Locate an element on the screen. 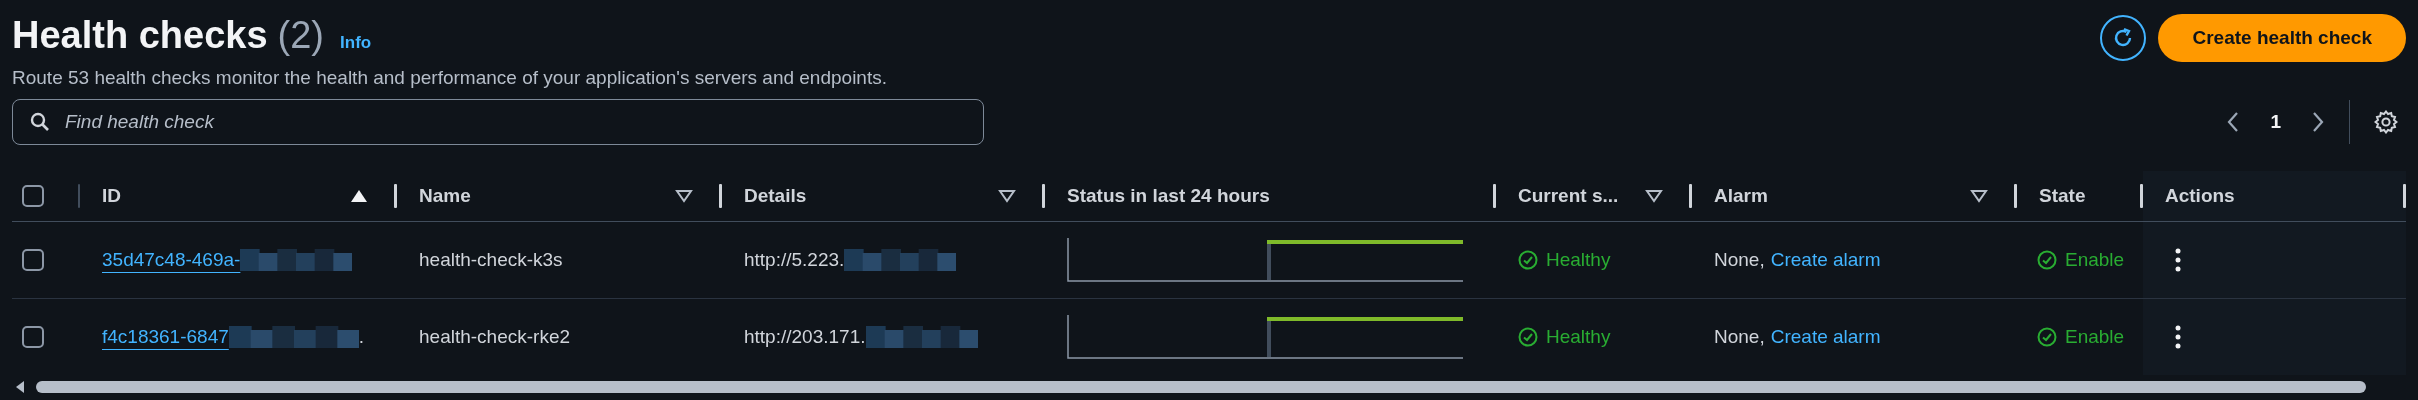 This screenshot has height=400, width=2418. column-header: Details is located at coordinates (775, 196).